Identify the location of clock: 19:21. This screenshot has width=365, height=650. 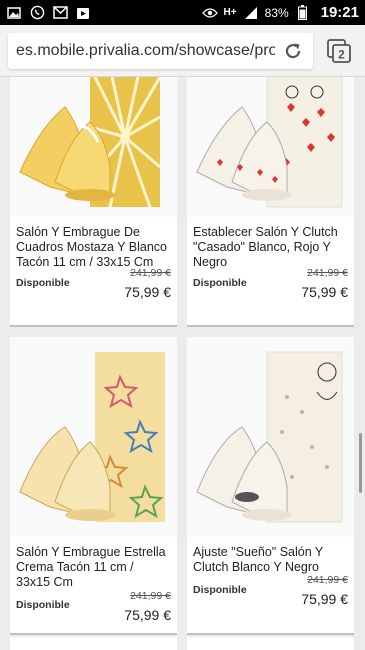
(339, 12).